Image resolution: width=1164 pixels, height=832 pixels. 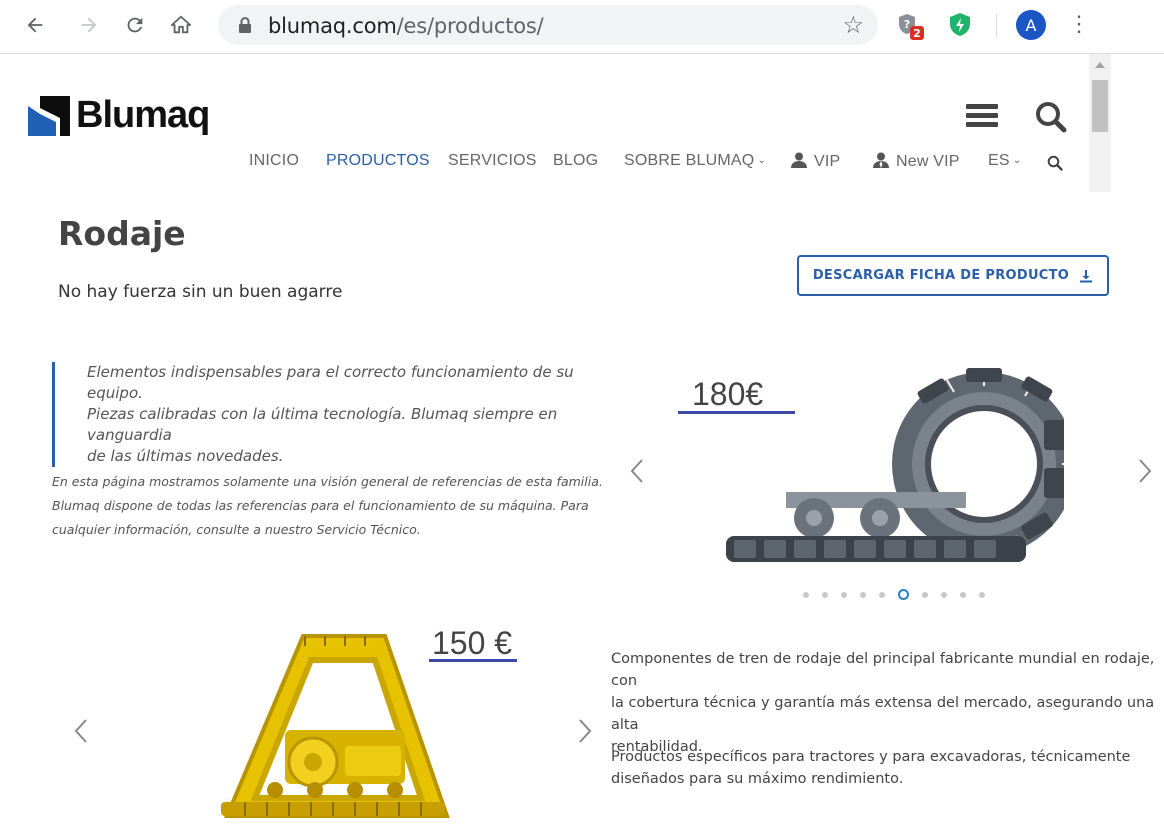 I want to click on page-title: Rodaje, so click(x=122, y=233).